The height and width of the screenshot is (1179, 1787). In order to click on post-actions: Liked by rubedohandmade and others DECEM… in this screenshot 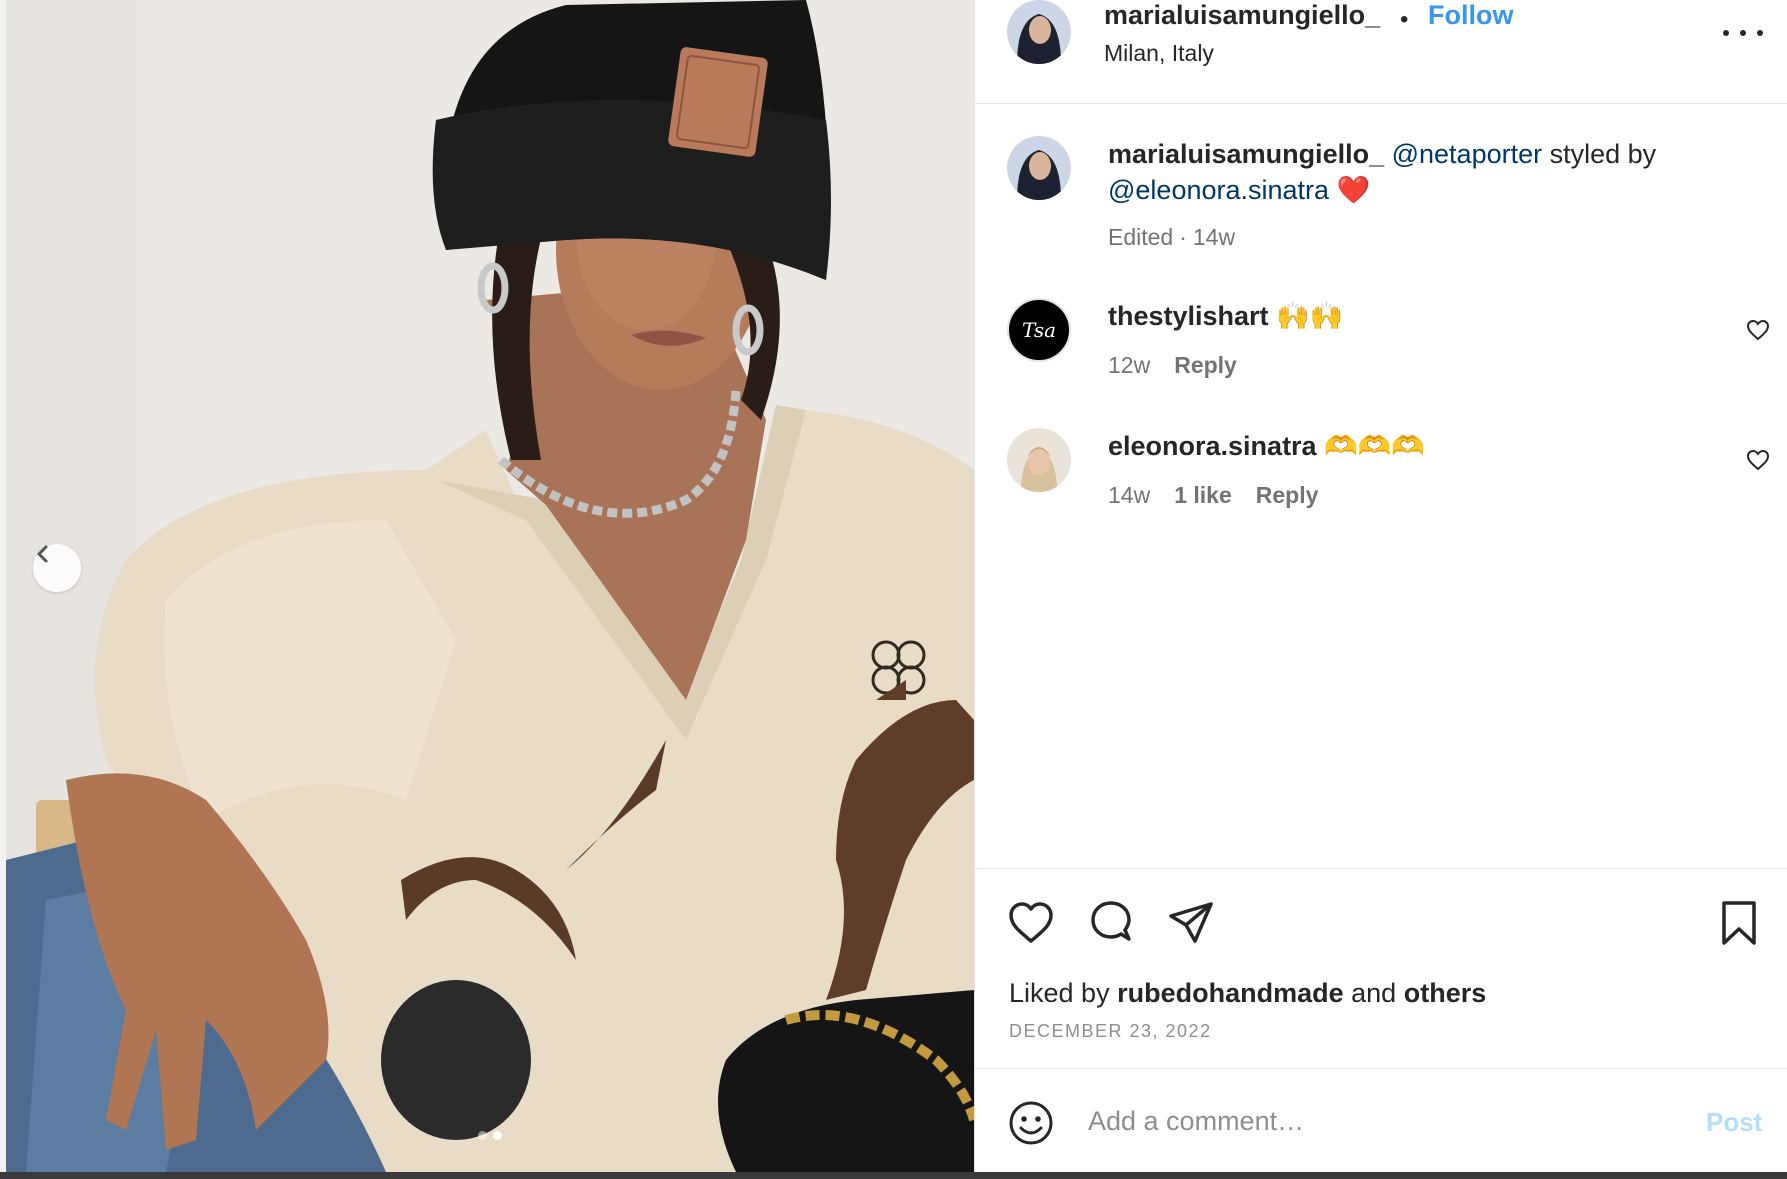, I will do `click(1381, 968)`.